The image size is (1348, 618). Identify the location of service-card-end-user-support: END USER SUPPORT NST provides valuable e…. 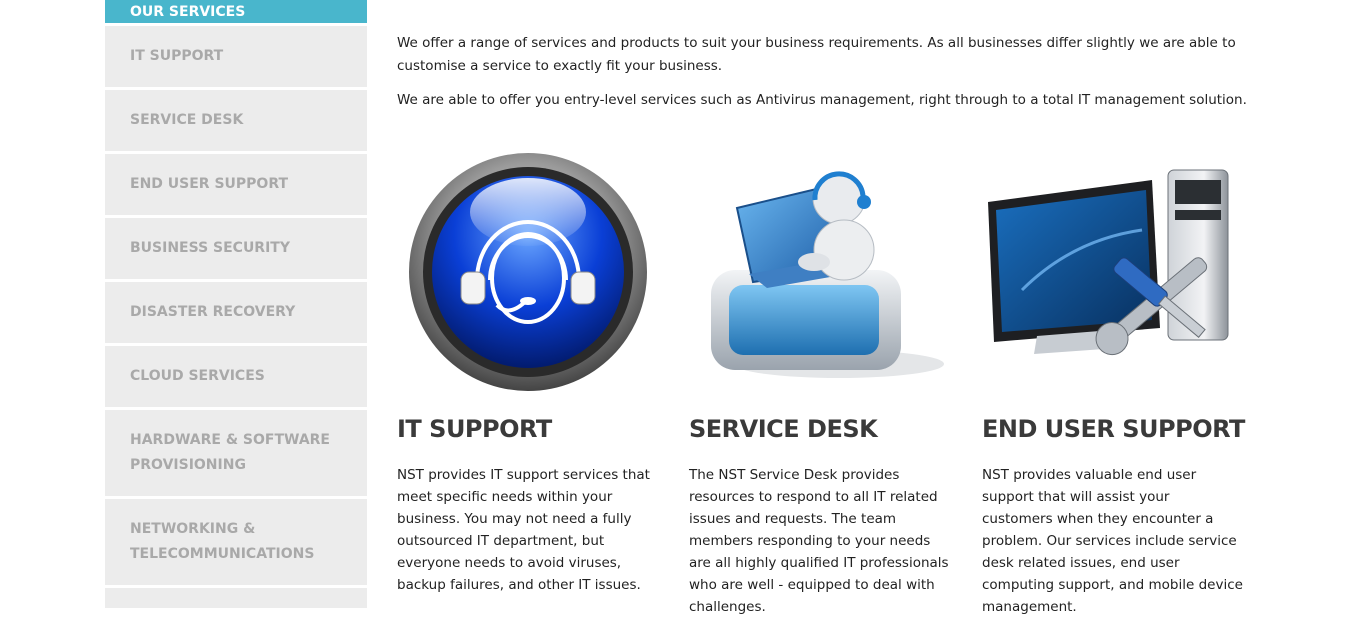
(1113, 382).